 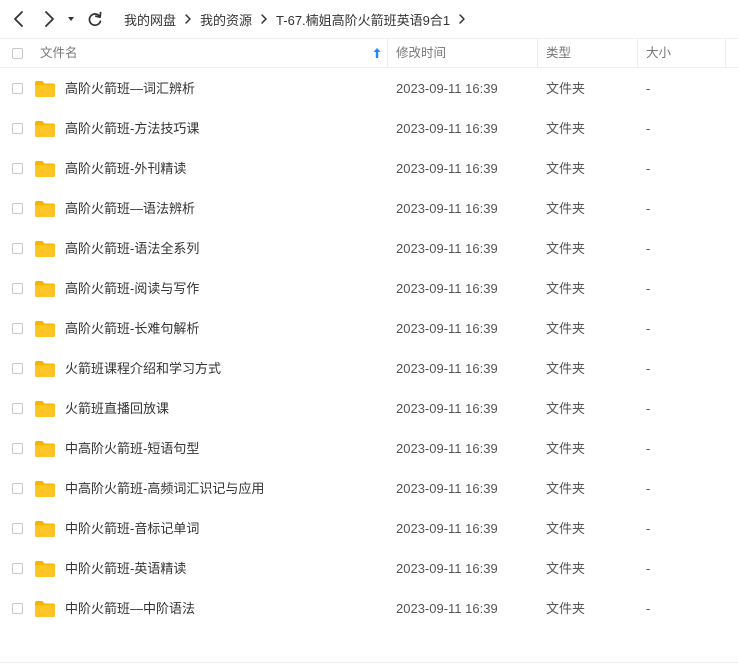 I want to click on file-row: 中阶火箭班-英语精读 2023-09-11 16:39 文件夹 -, so click(x=369, y=569).